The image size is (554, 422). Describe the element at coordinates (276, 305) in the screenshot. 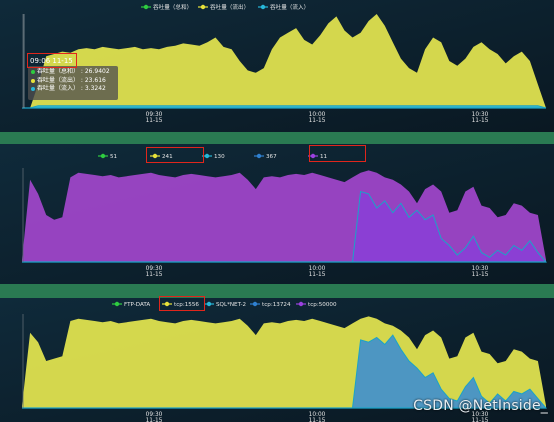

I see `legend-label: tcp:13724` at that location.